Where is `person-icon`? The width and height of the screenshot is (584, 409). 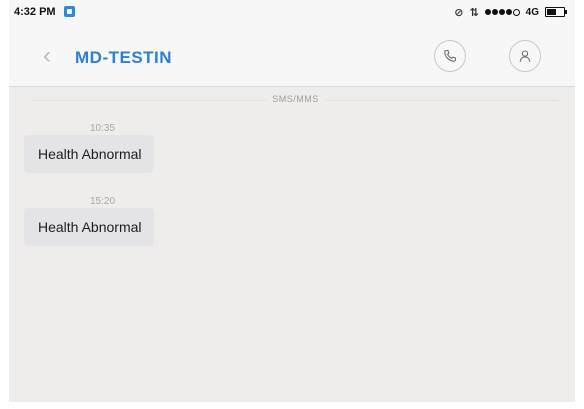
person-icon is located at coordinates (525, 56).